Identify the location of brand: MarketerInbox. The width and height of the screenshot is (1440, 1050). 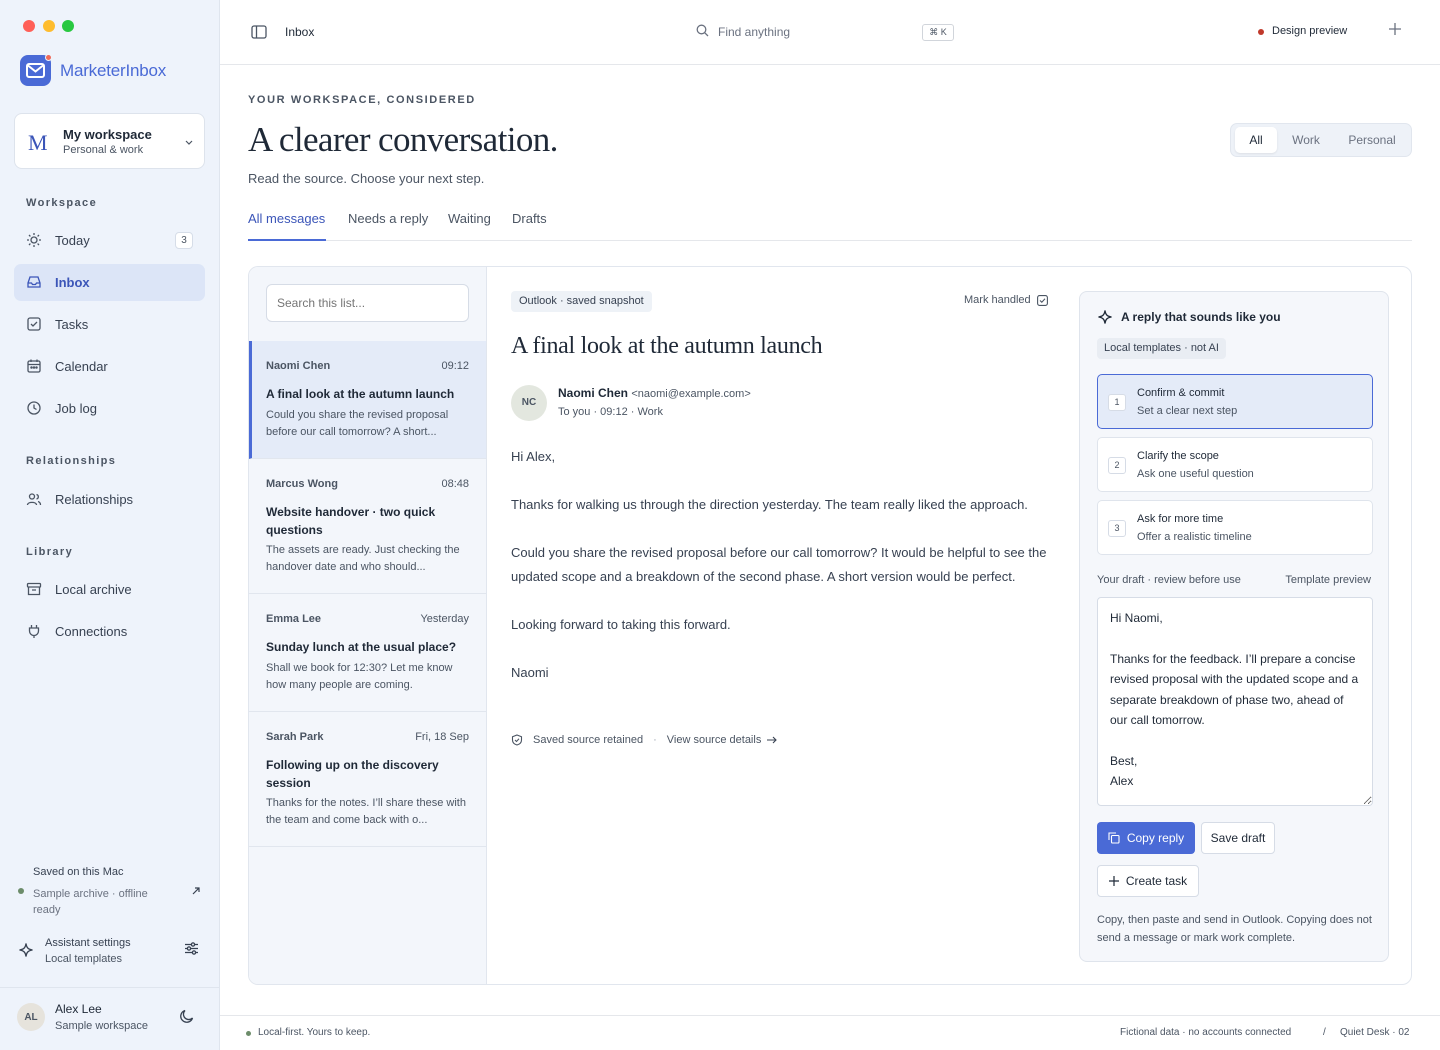
(93, 70).